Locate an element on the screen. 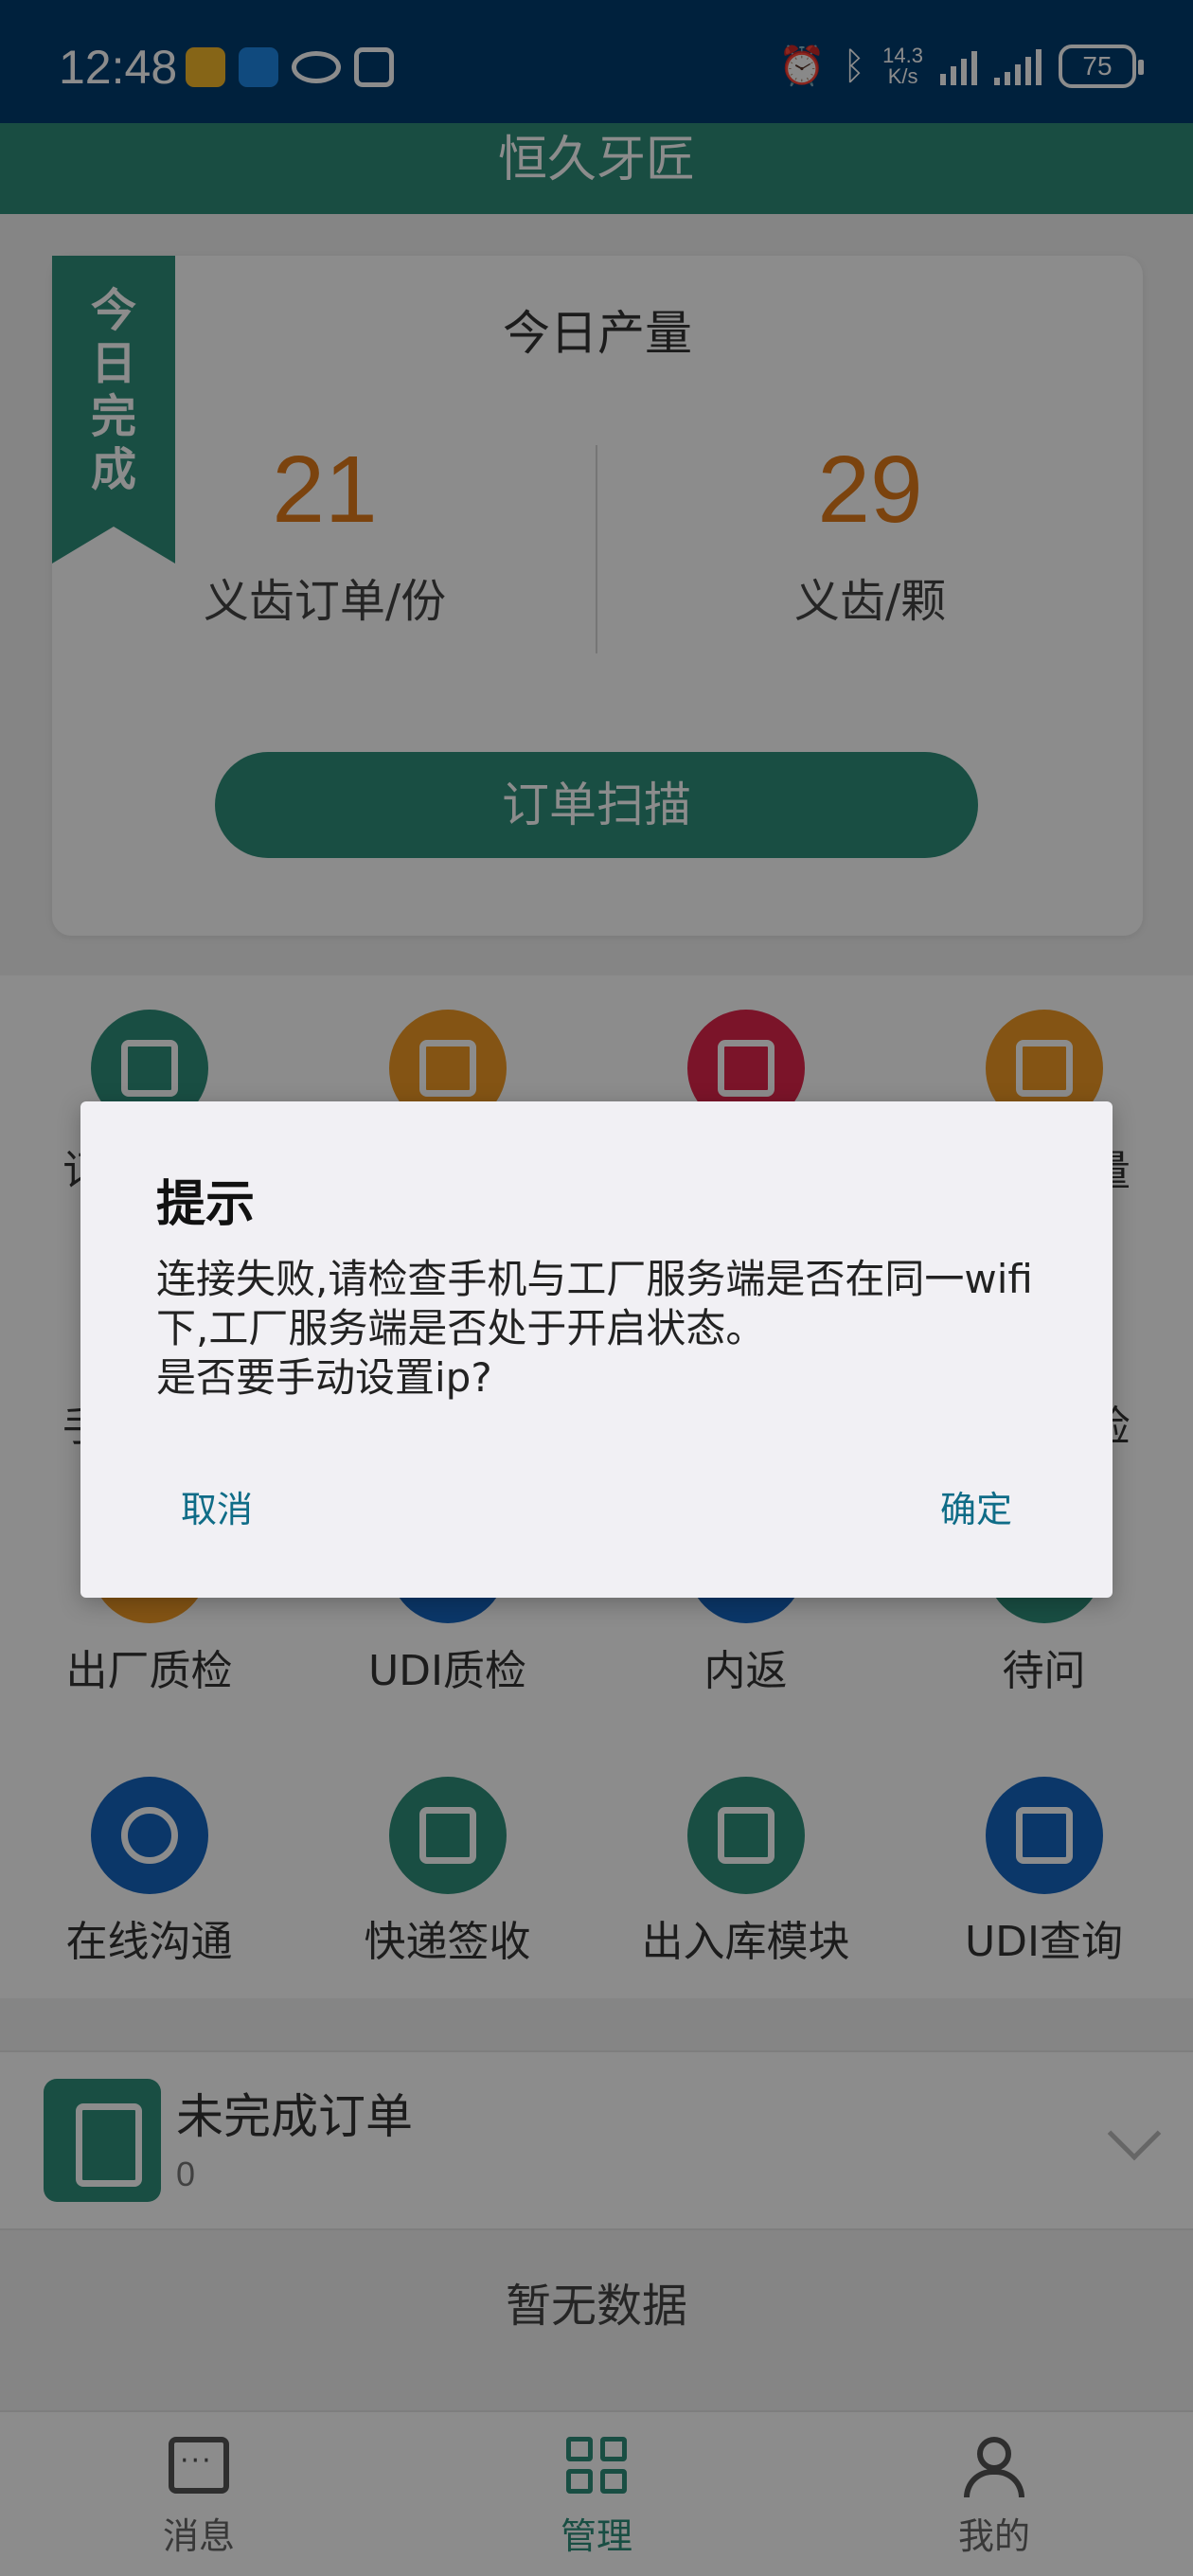 This screenshot has width=1193, height=2576. dialog-title: 提示 is located at coordinates (206, 1204).